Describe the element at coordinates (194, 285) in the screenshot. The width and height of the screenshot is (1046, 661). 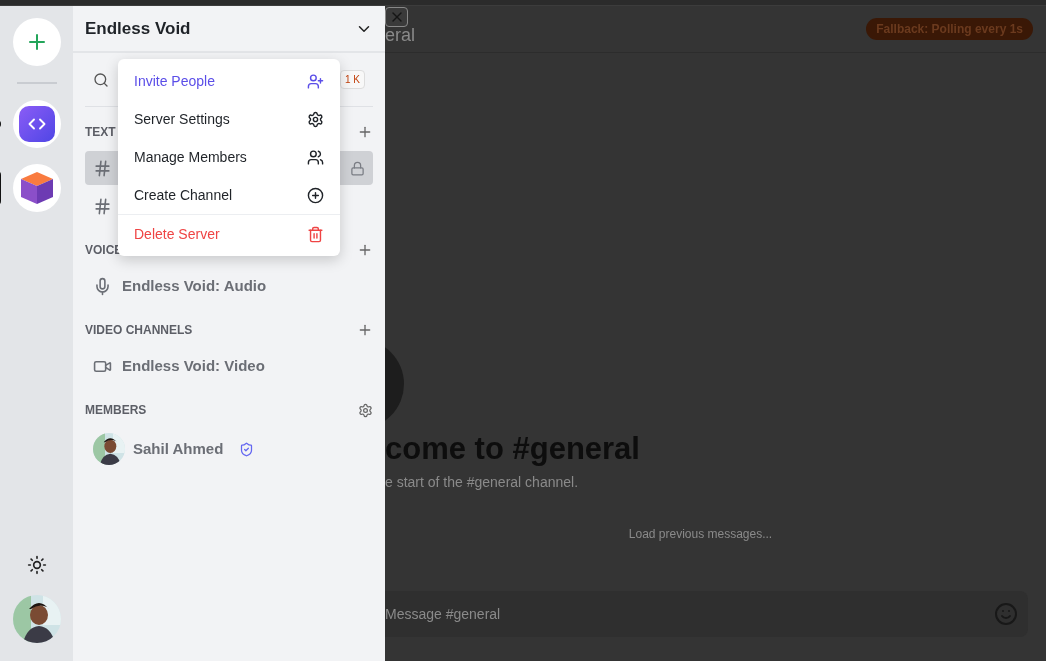
I see `channel-name: Endless Void: Audio` at that location.